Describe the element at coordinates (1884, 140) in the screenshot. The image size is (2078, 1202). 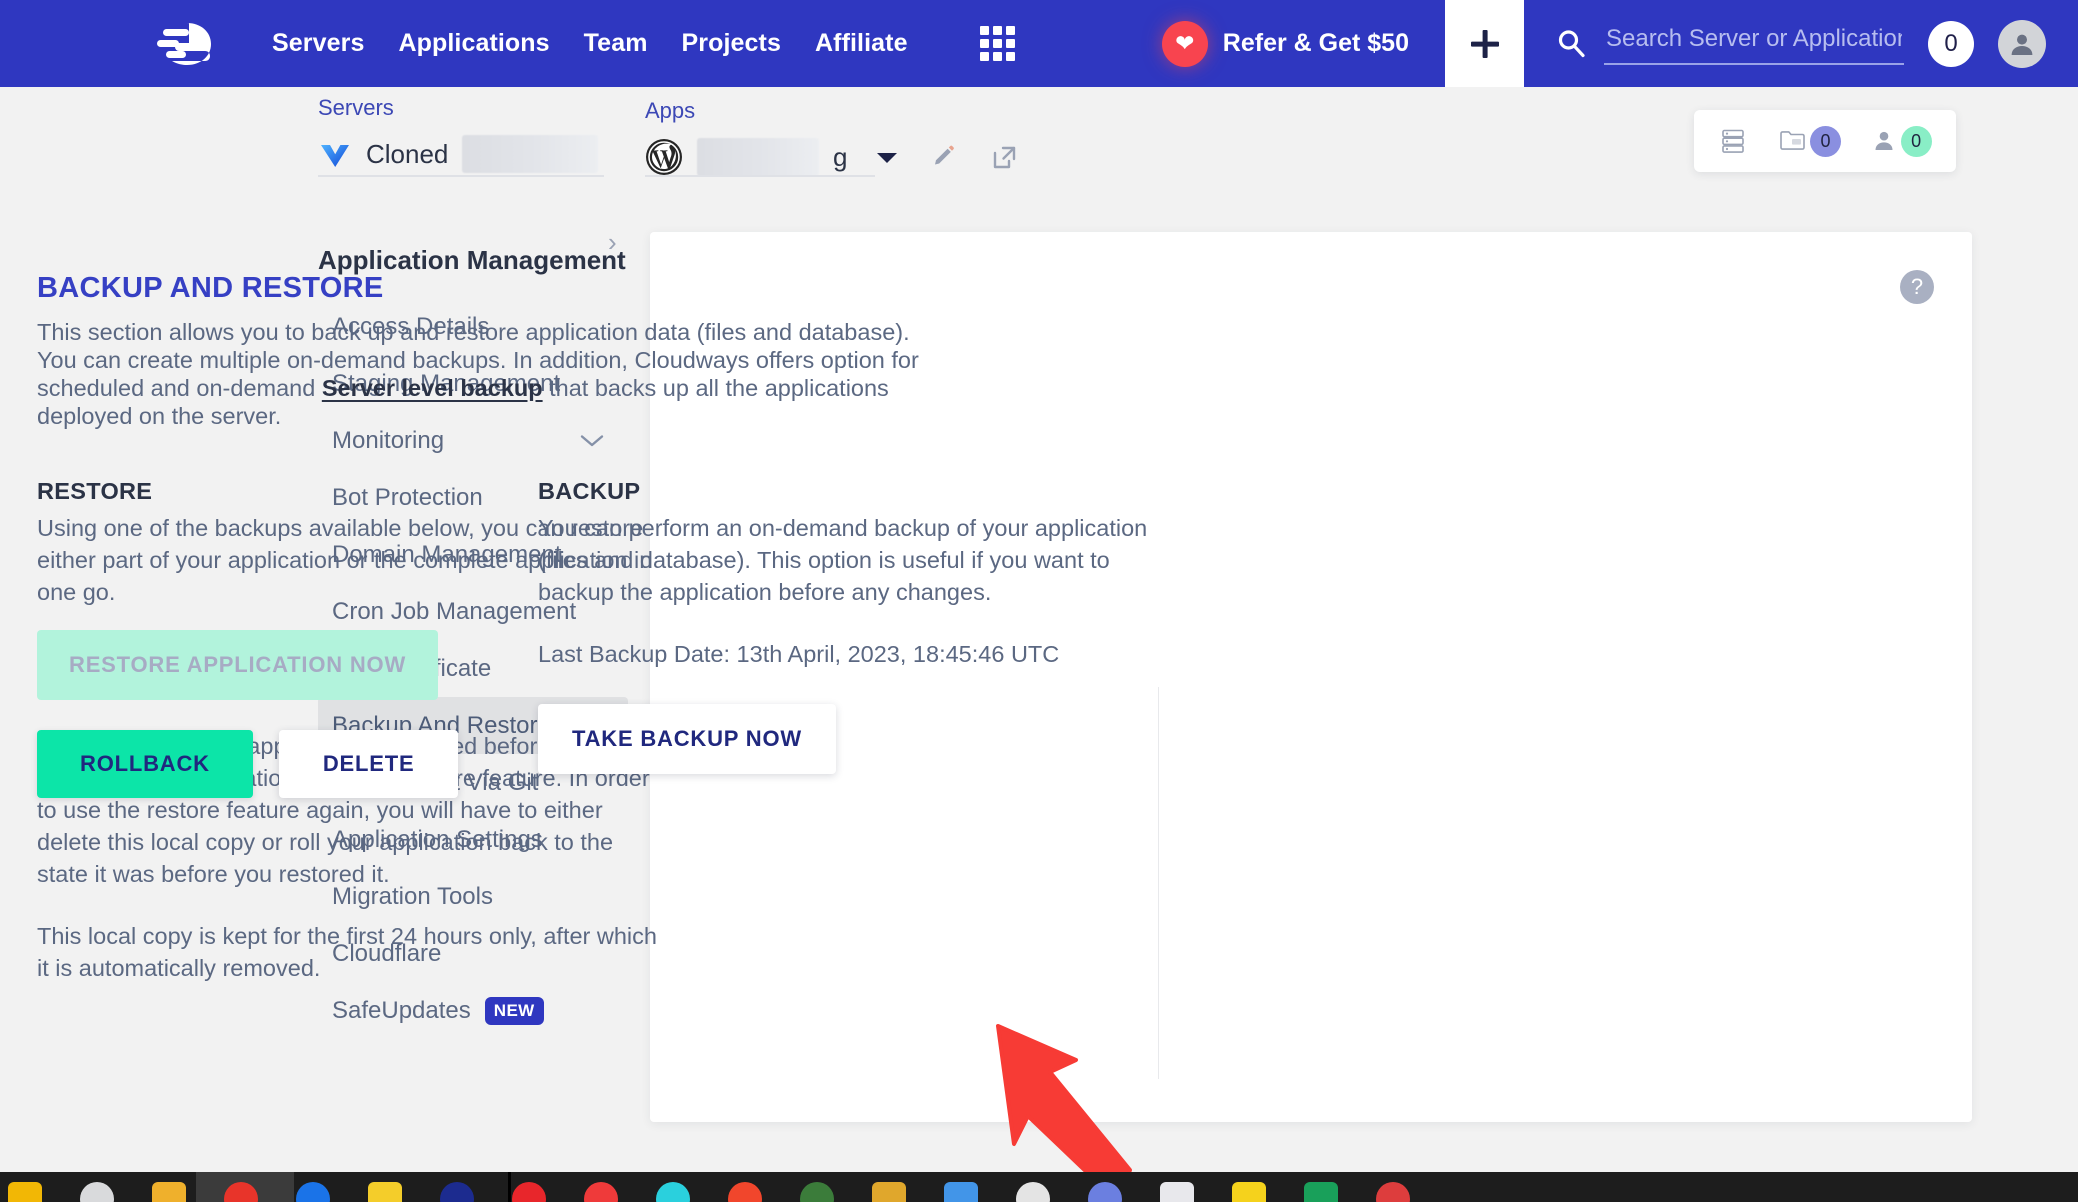
I see `user-icon` at that location.